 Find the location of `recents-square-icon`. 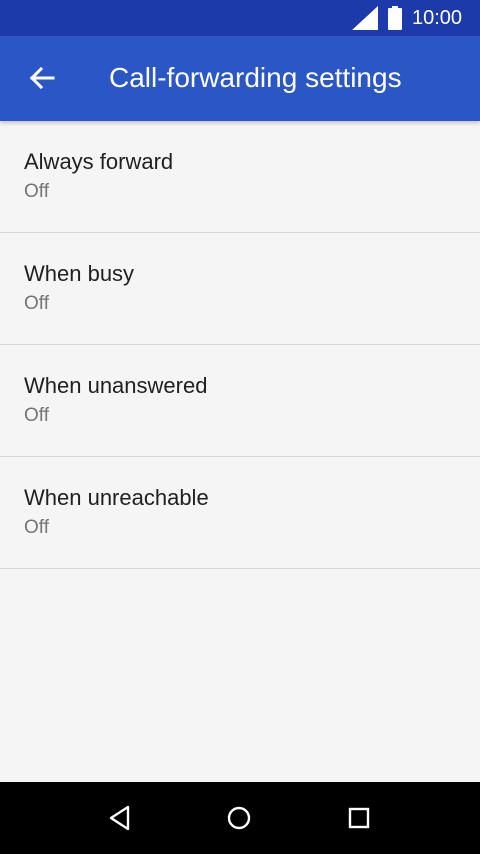

recents-square-icon is located at coordinates (359, 818).